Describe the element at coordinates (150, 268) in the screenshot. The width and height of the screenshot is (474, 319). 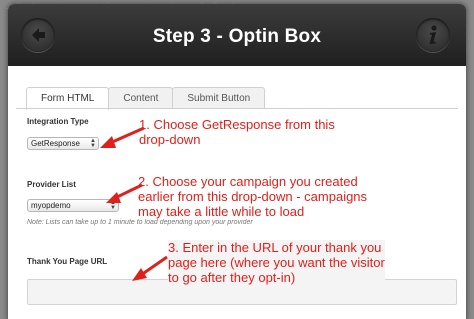
I see `arrow-3-icon` at that location.